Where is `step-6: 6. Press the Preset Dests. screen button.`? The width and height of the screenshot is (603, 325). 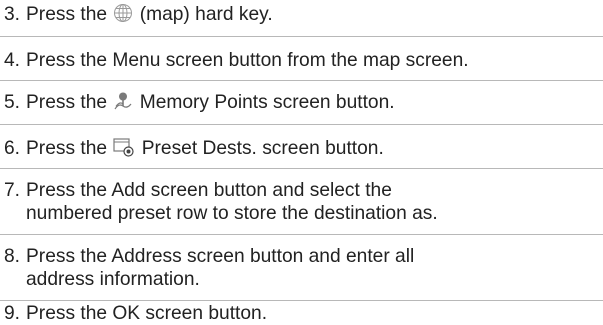
step-6: 6. Press the Preset Dests. screen button. is located at coordinates (302, 148).